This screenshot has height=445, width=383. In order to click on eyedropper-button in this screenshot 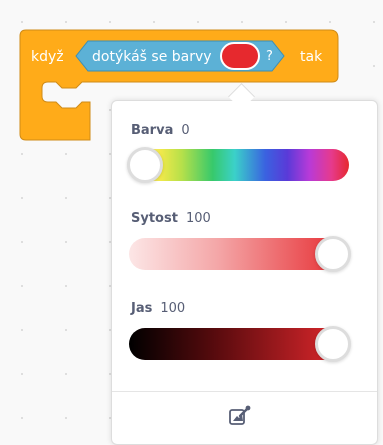, I will do `click(240, 416)`.